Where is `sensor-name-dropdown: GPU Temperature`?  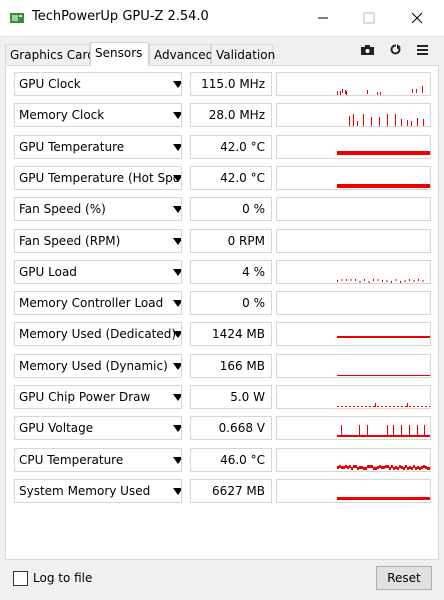
sensor-name-dropdown: GPU Temperature is located at coordinates (98, 146).